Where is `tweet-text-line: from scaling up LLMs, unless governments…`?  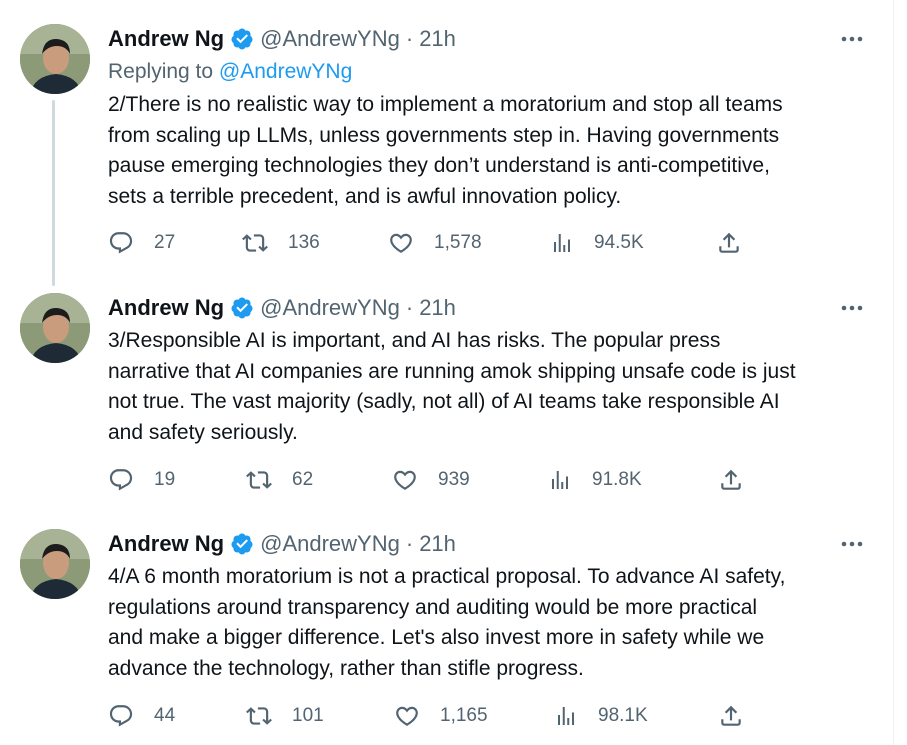
tweet-text-line: from scaling up LLMs, unless governments… is located at coordinates (444, 135).